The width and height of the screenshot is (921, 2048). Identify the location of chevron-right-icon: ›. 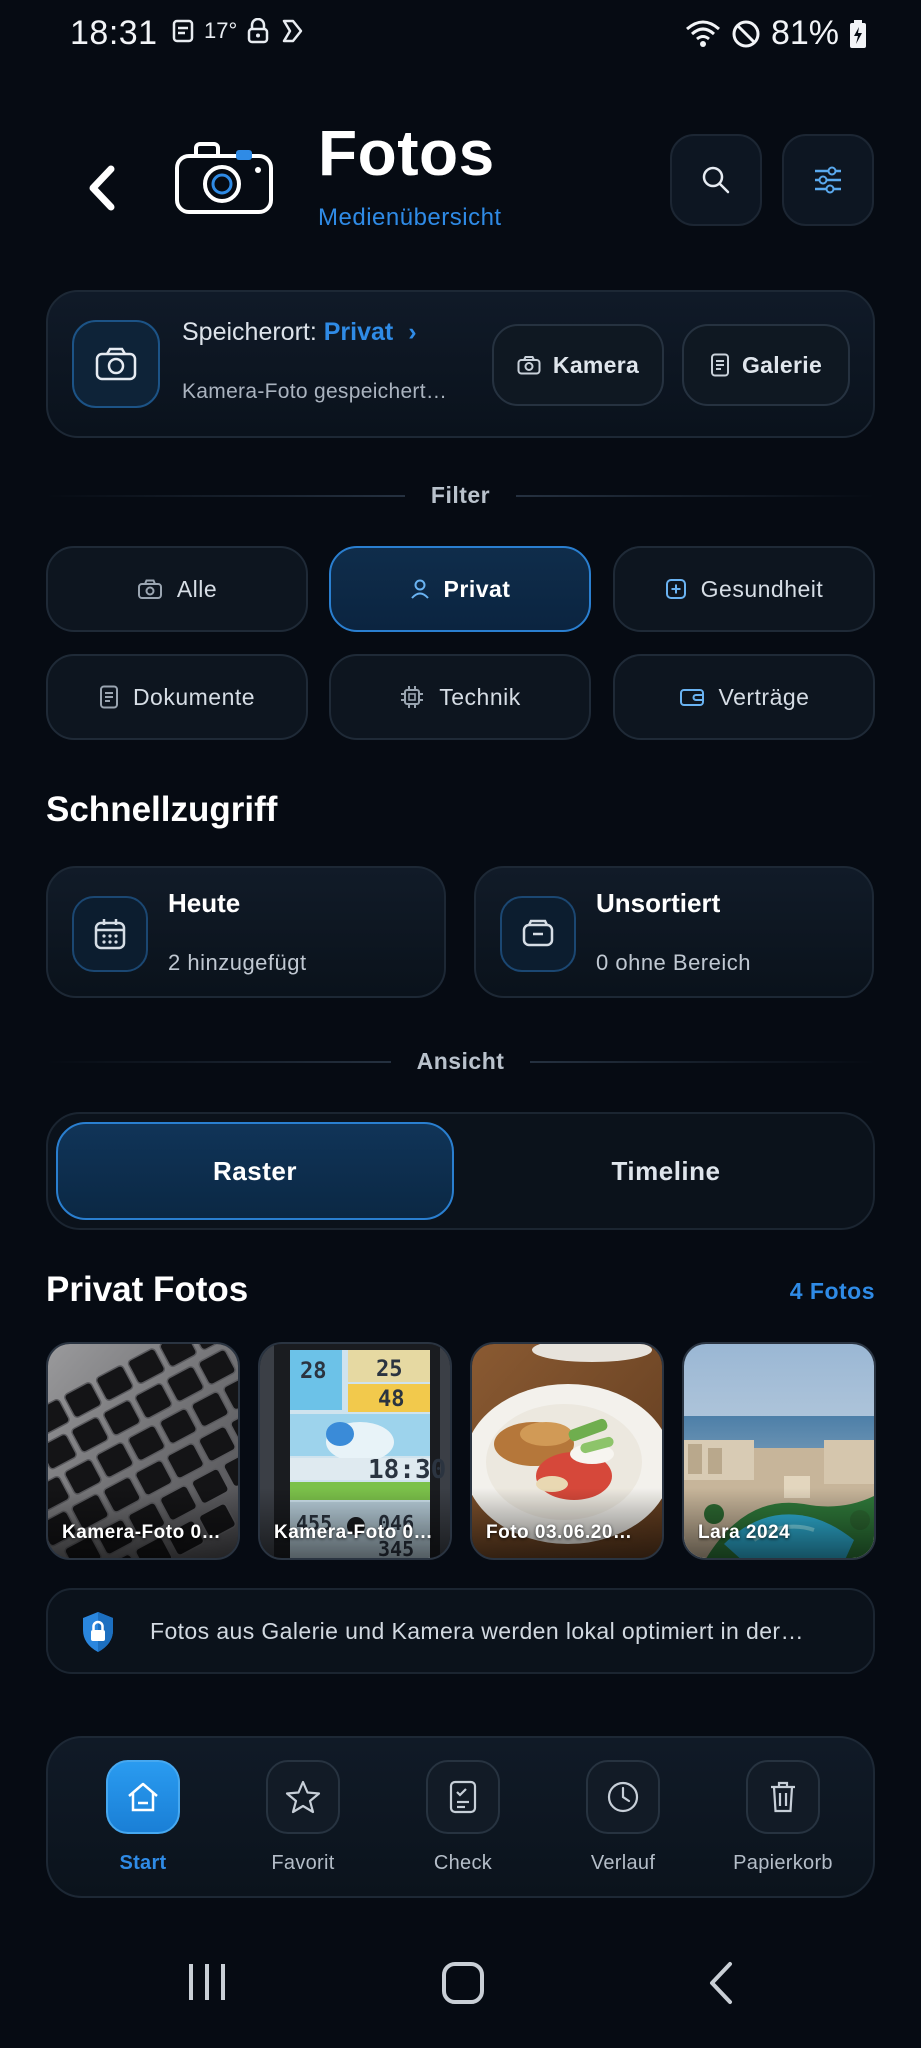
(412, 332).